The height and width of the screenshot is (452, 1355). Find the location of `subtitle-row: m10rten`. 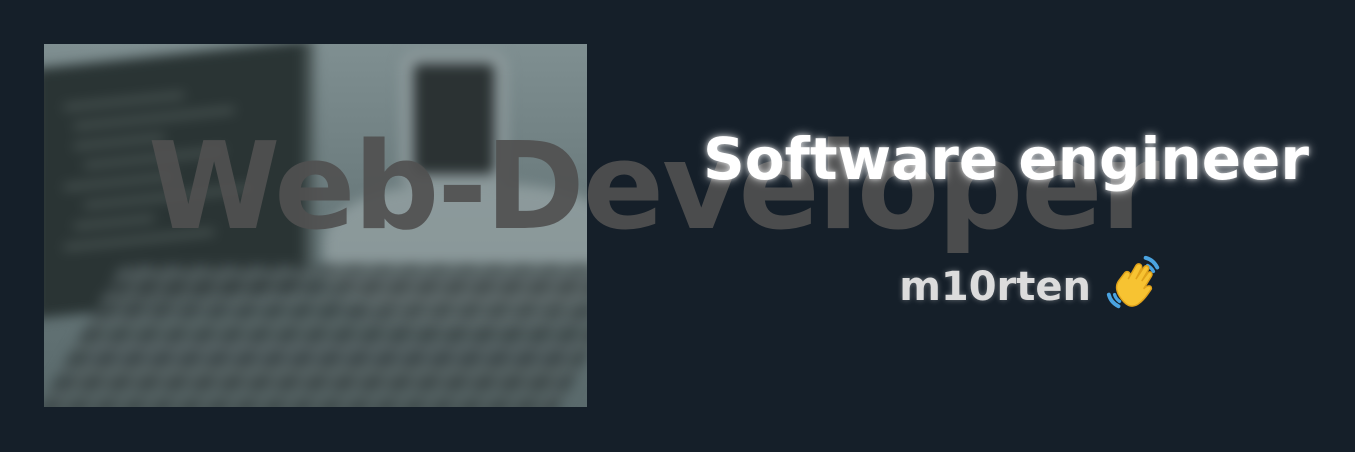

subtitle-row: m10rten is located at coordinates (1032, 286).